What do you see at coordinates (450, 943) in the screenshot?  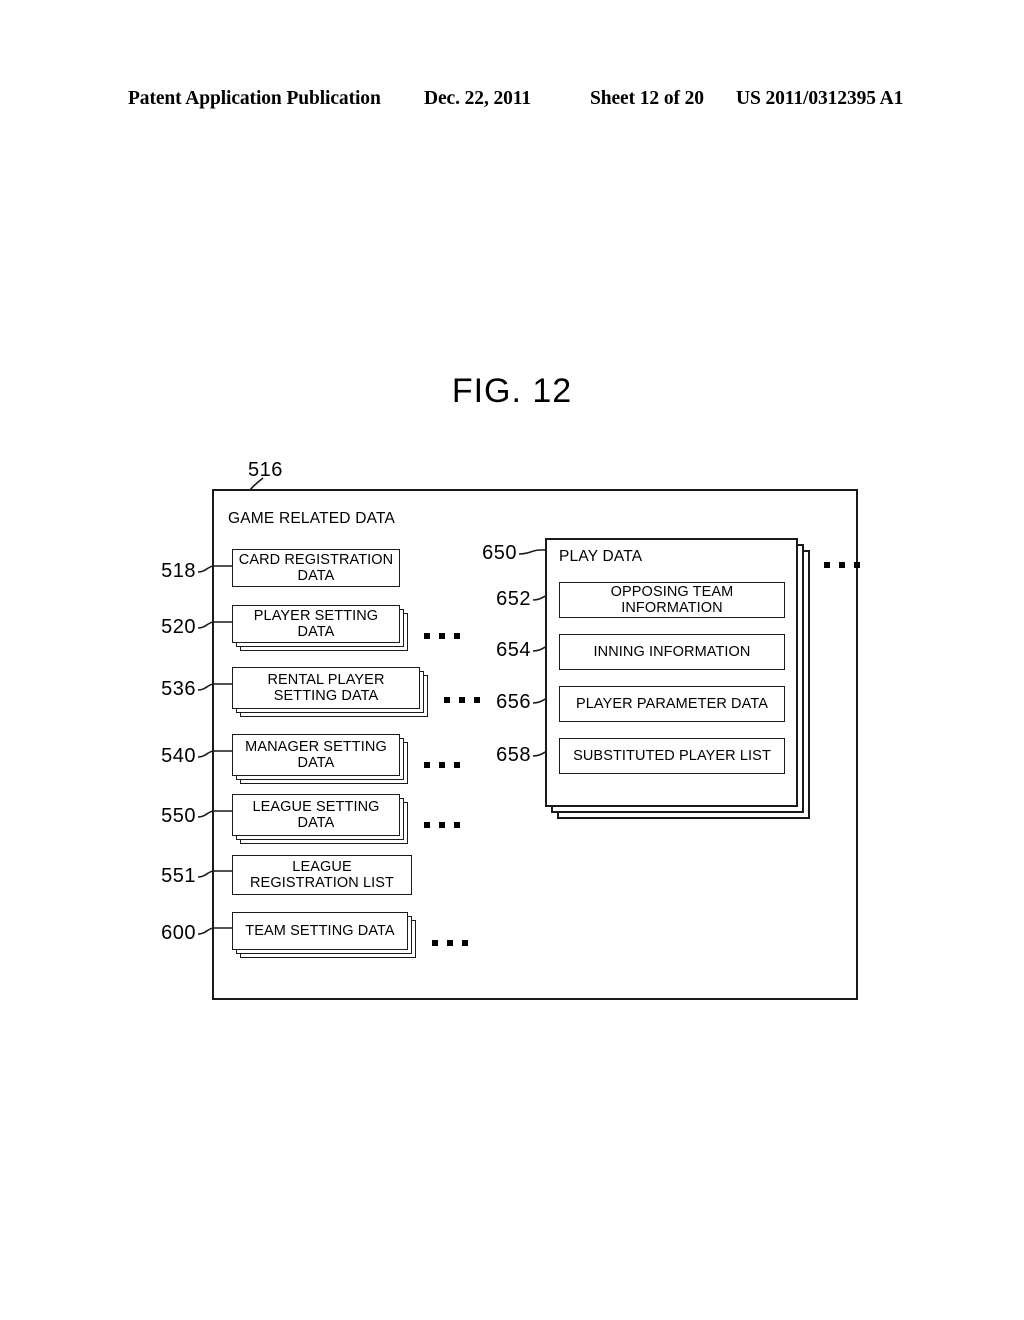 I see `team-setting-data-ellipsis` at bounding box center [450, 943].